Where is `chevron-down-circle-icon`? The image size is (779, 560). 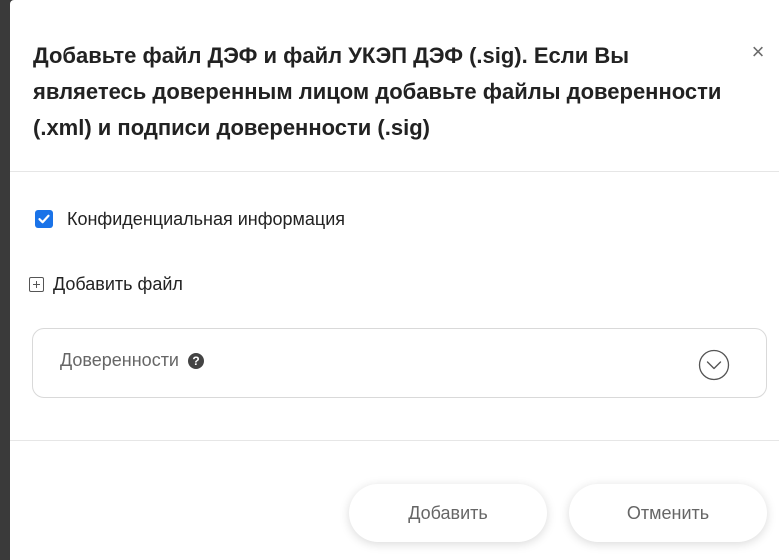
chevron-down-circle-icon is located at coordinates (714, 365).